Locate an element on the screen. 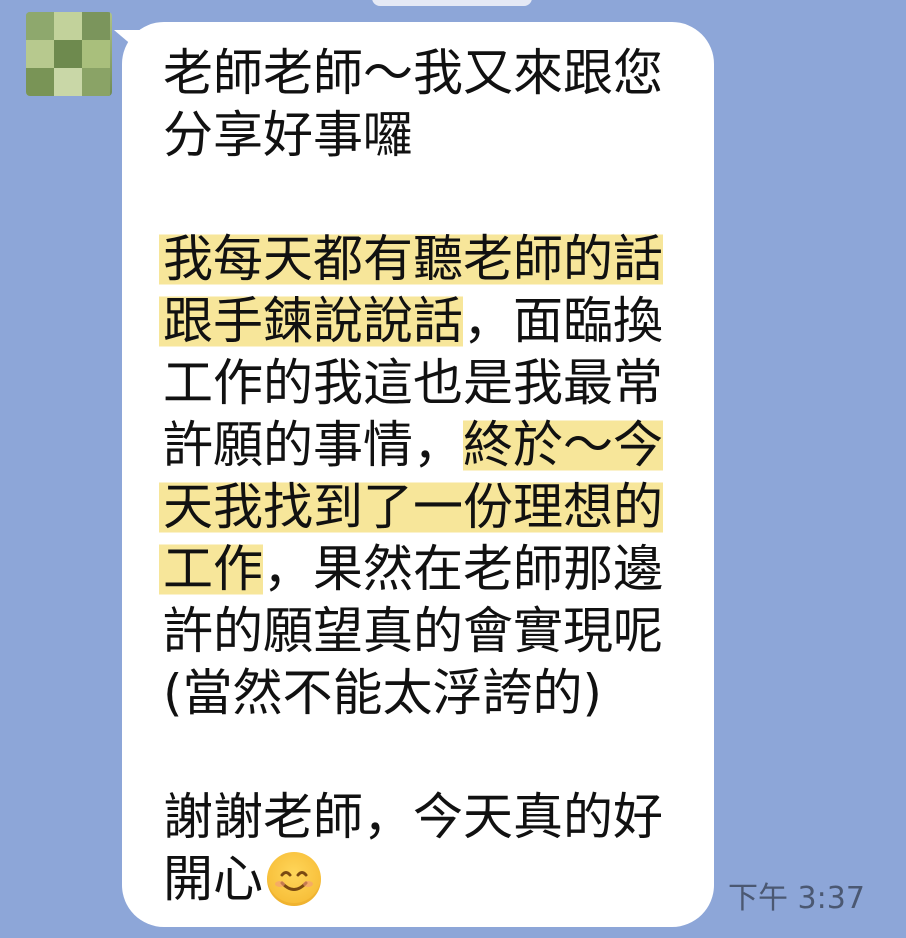  message-line: 許的願望真的會實現呢 is located at coordinates (420, 631).